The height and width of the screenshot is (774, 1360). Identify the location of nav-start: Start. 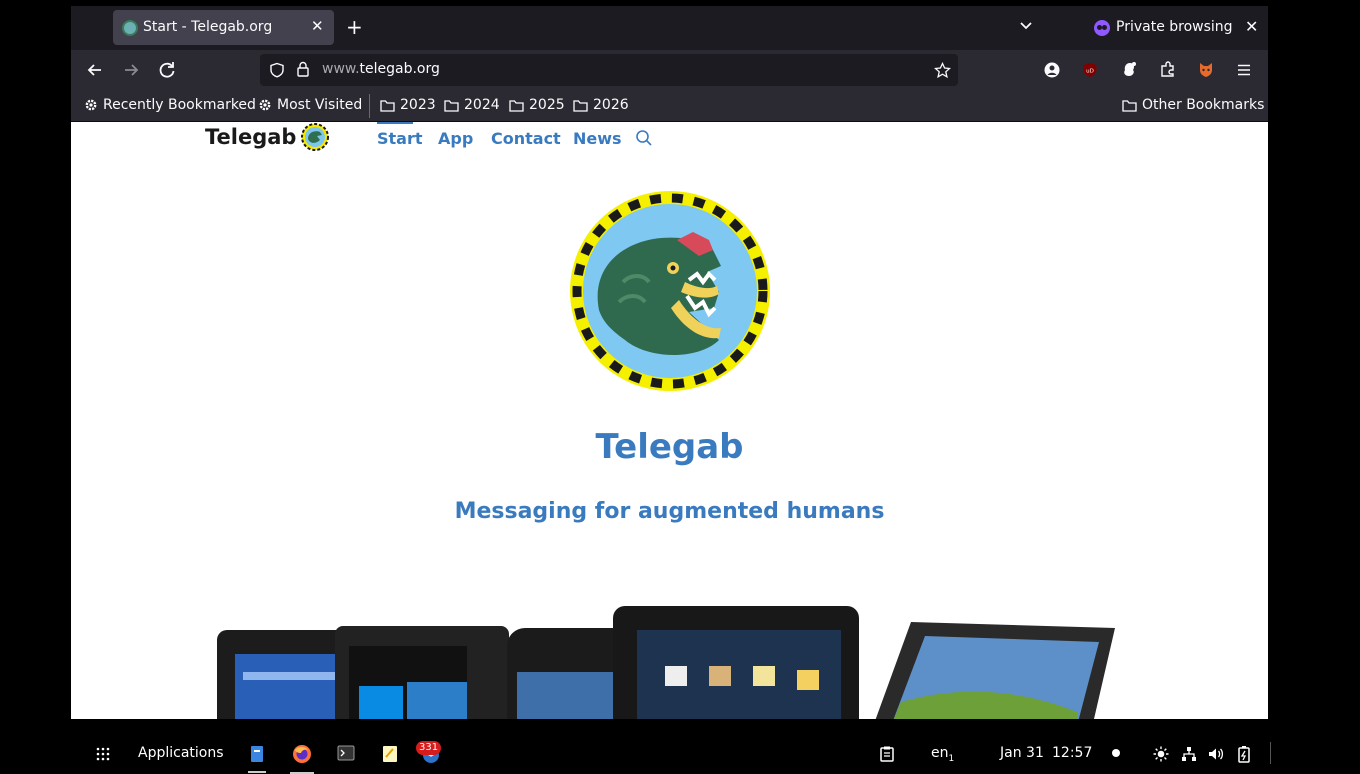
(400, 138).